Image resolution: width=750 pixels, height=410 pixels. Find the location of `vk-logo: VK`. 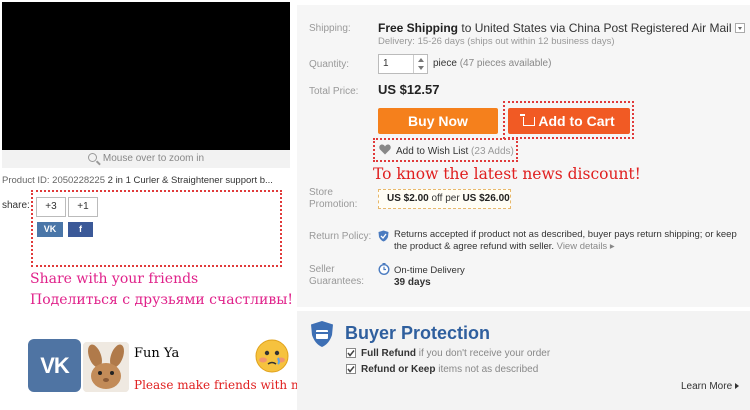

vk-logo: VK is located at coordinates (54, 365).